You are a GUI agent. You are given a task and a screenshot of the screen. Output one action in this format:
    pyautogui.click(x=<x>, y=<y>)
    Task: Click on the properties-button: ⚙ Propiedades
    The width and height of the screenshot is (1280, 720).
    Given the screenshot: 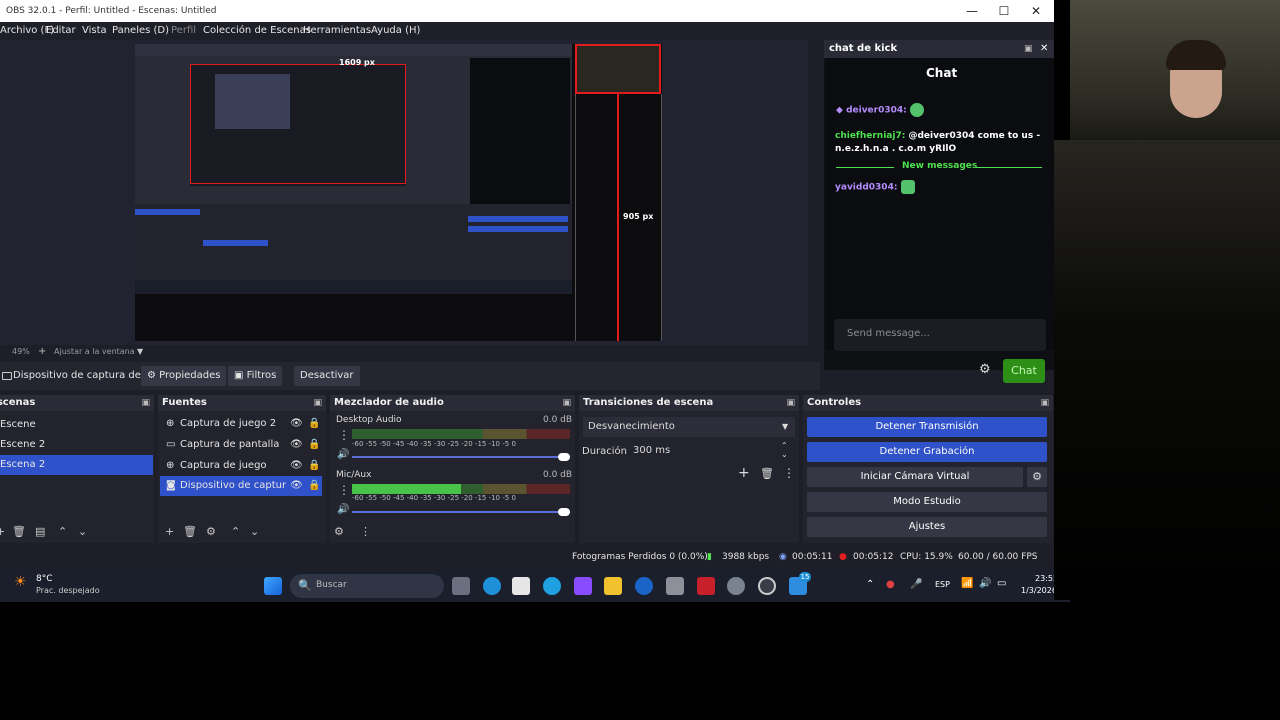 What is the action you would take?
    pyautogui.click(x=184, y=376)
    